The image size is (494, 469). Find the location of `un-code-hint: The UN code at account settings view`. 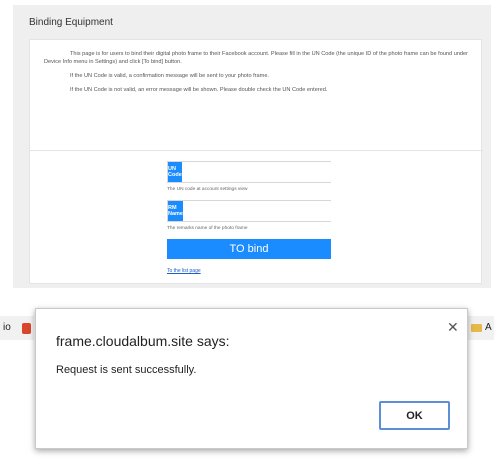

un-code-hint: The UN code at account settings view is located at coordinates (207, 189).